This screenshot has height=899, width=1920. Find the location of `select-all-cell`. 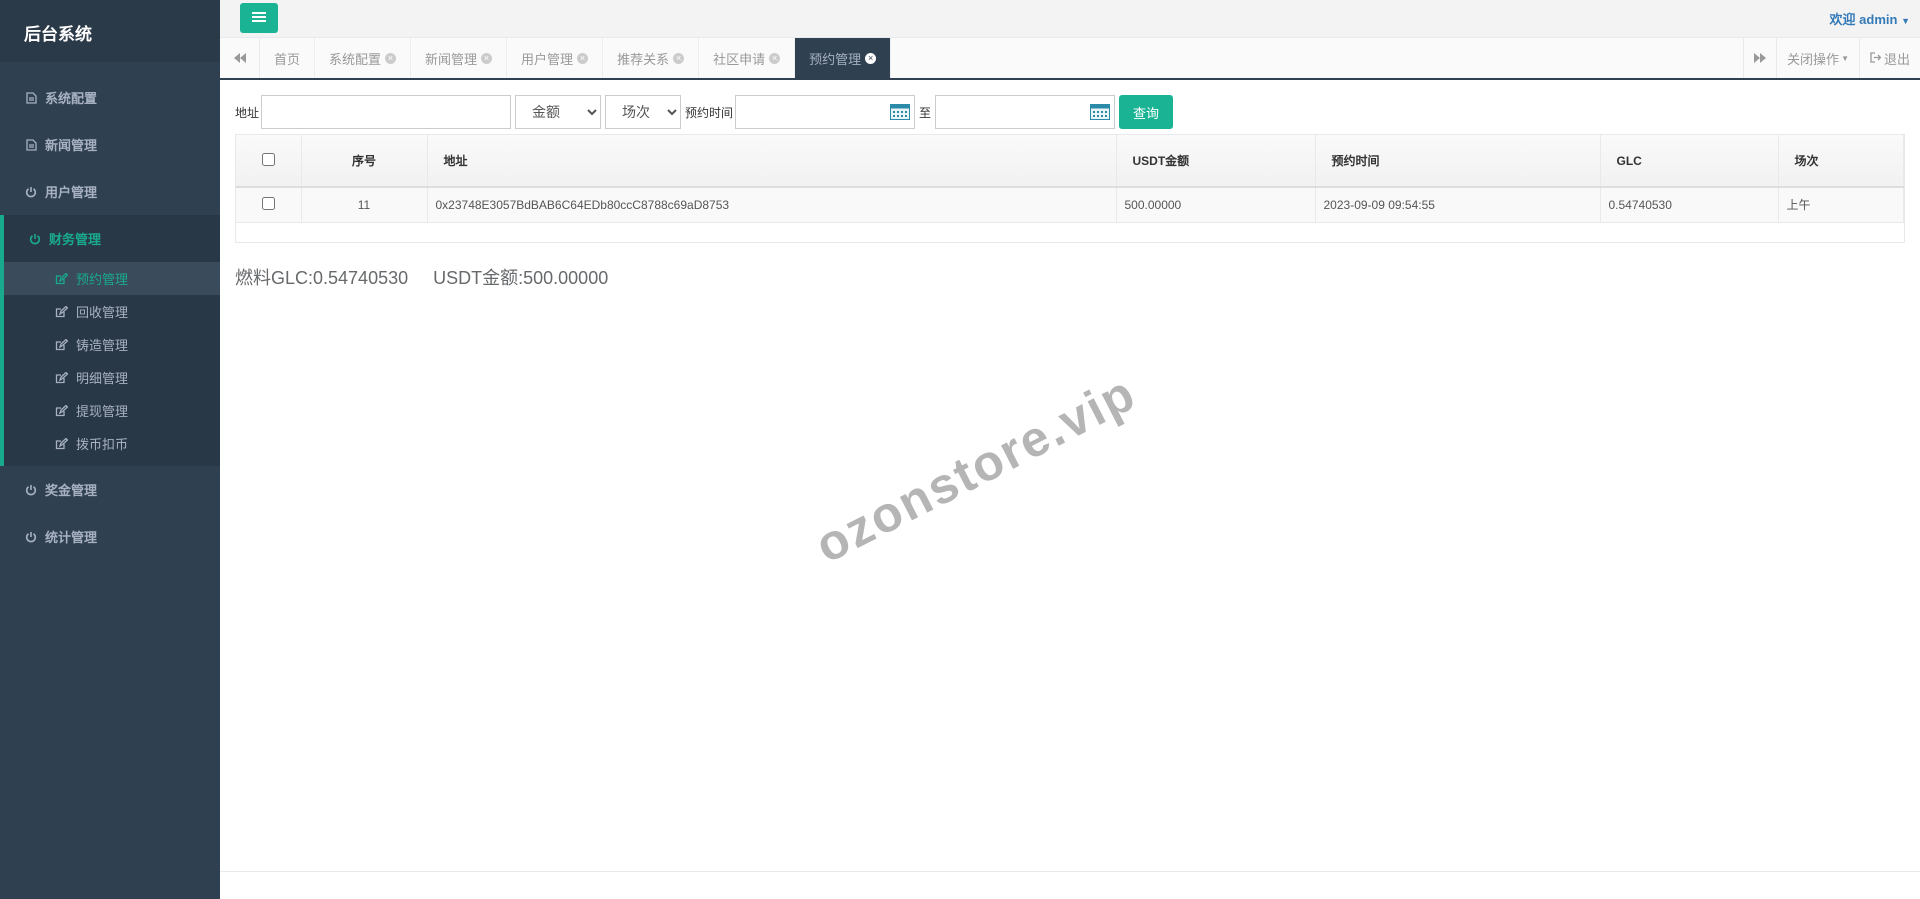

select-all-cell is located at coordinates (269, 161).